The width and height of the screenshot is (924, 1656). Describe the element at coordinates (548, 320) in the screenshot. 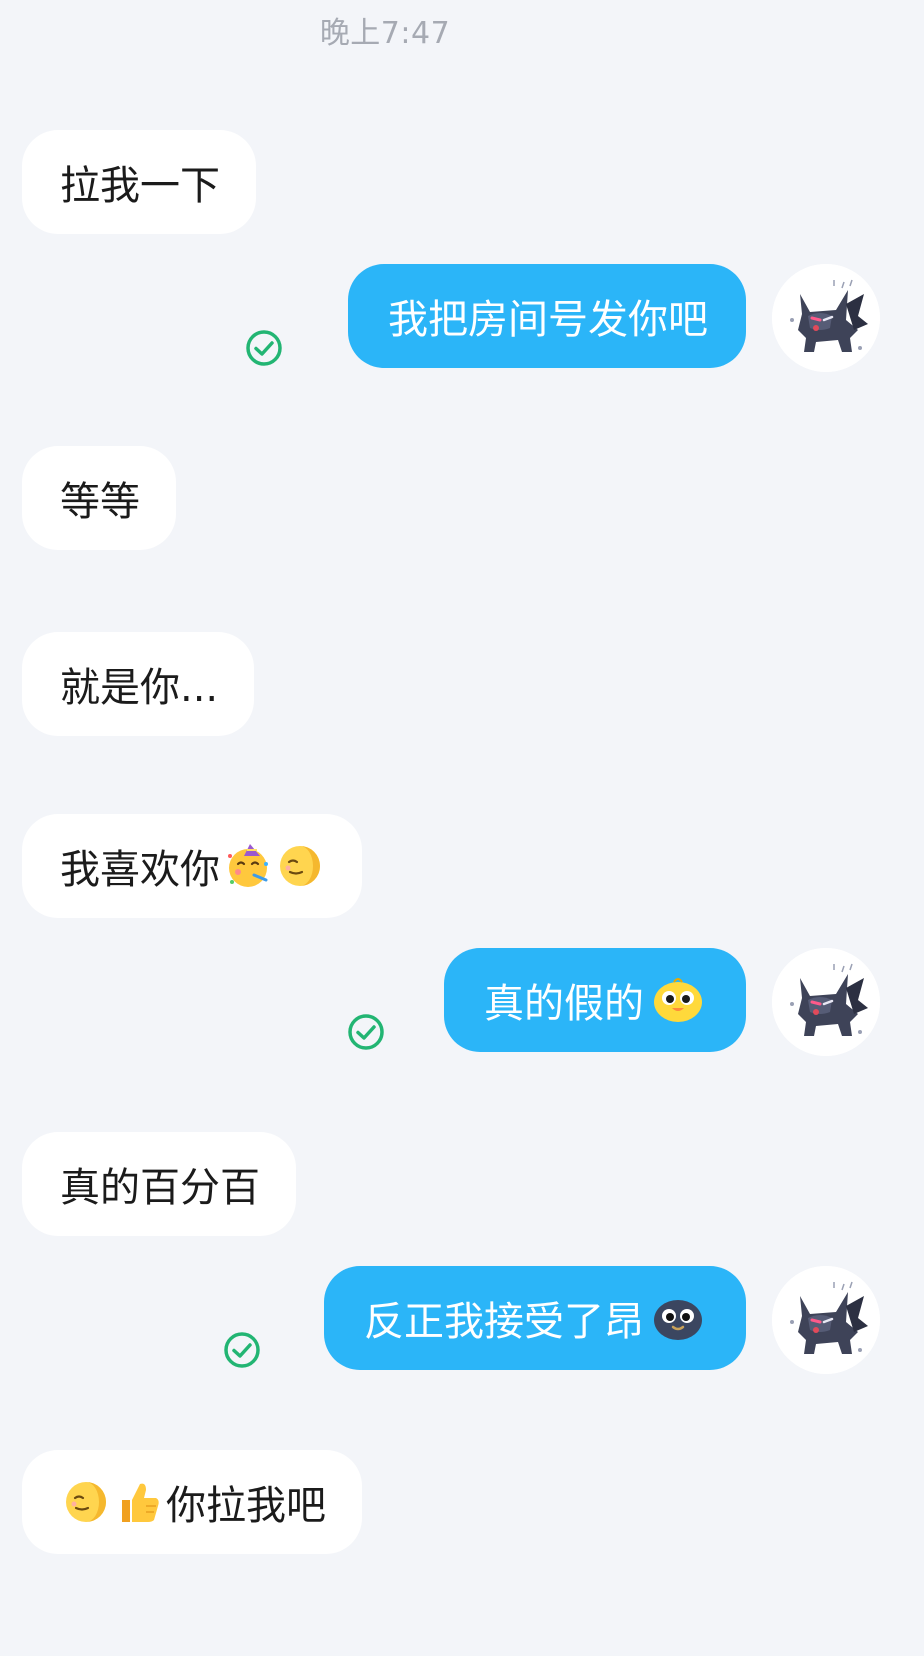

I see `message-text: 我把房间号发你吧` at that location.